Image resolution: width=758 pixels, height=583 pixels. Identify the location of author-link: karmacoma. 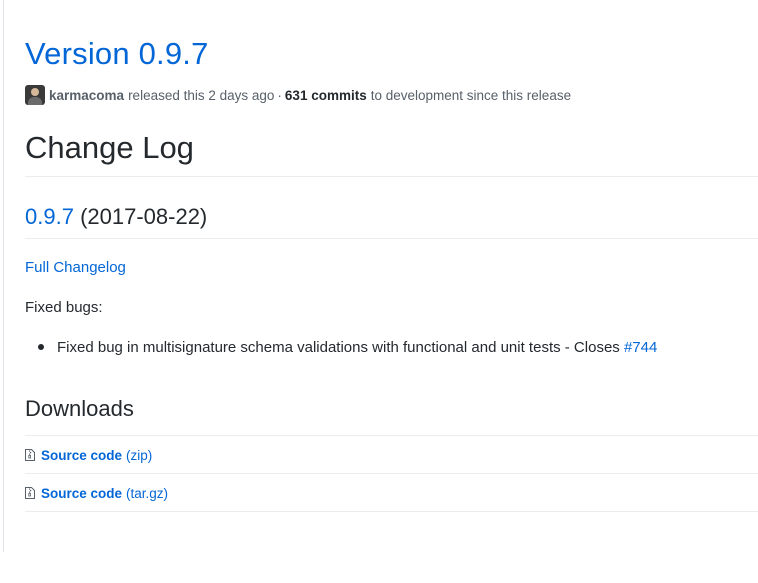
(86, 95).